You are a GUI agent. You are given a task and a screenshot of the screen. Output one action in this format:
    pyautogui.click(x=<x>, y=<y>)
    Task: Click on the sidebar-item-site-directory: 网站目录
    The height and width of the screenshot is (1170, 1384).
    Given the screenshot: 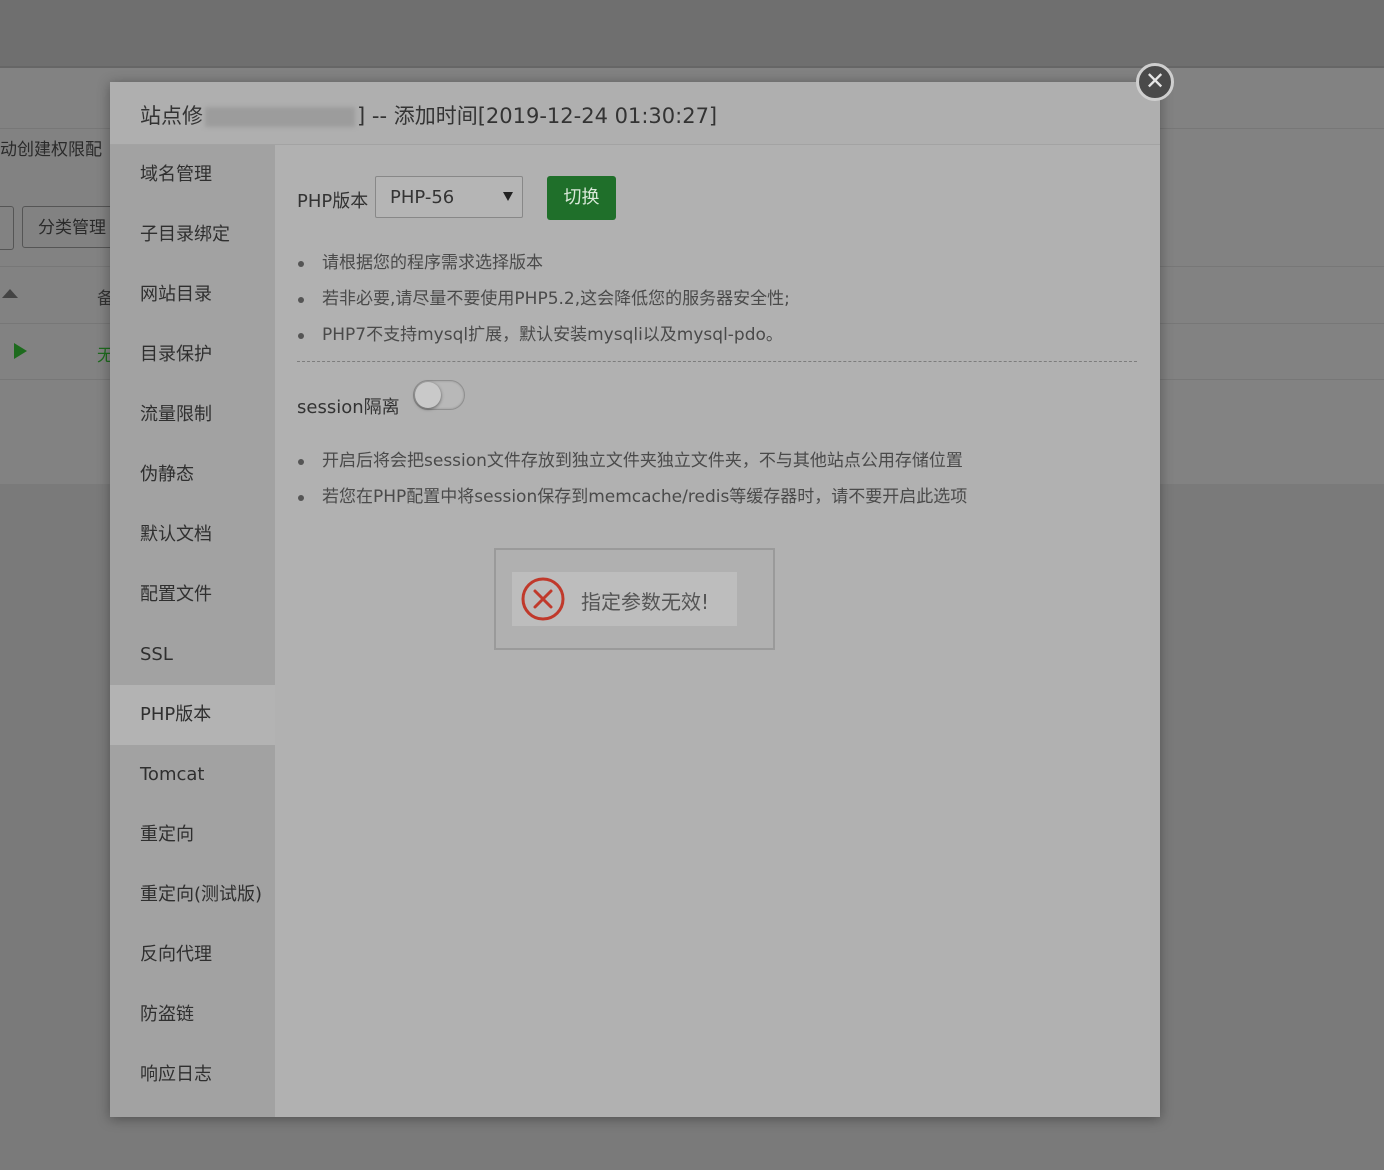 What is the action you would take?
    pyautogui.click(x=192, y=295)
    